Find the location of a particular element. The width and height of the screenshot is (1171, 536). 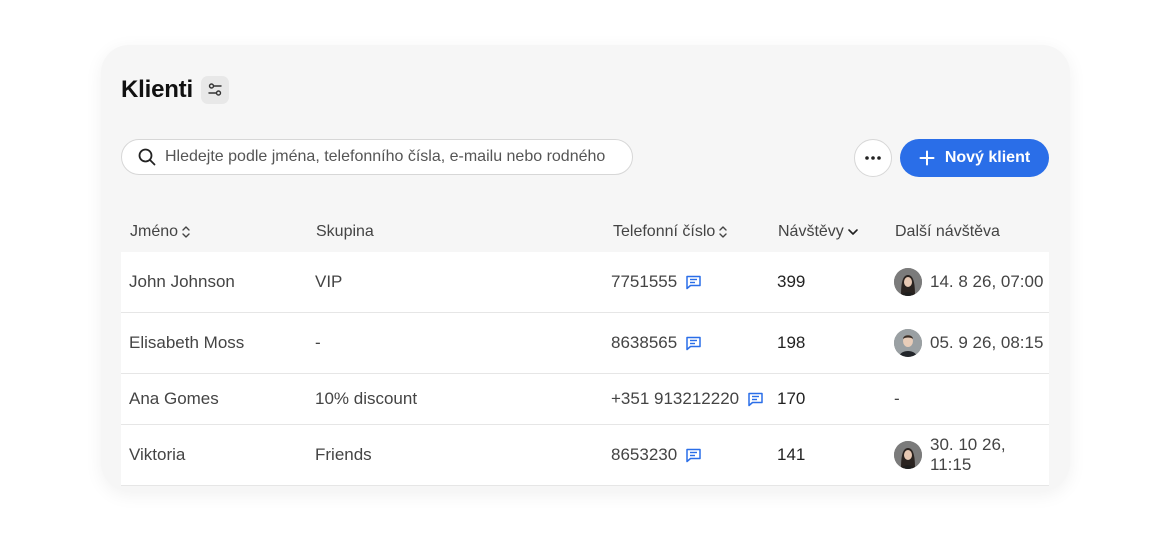

more-horizontal-icon is located at coordinates (873, 158).